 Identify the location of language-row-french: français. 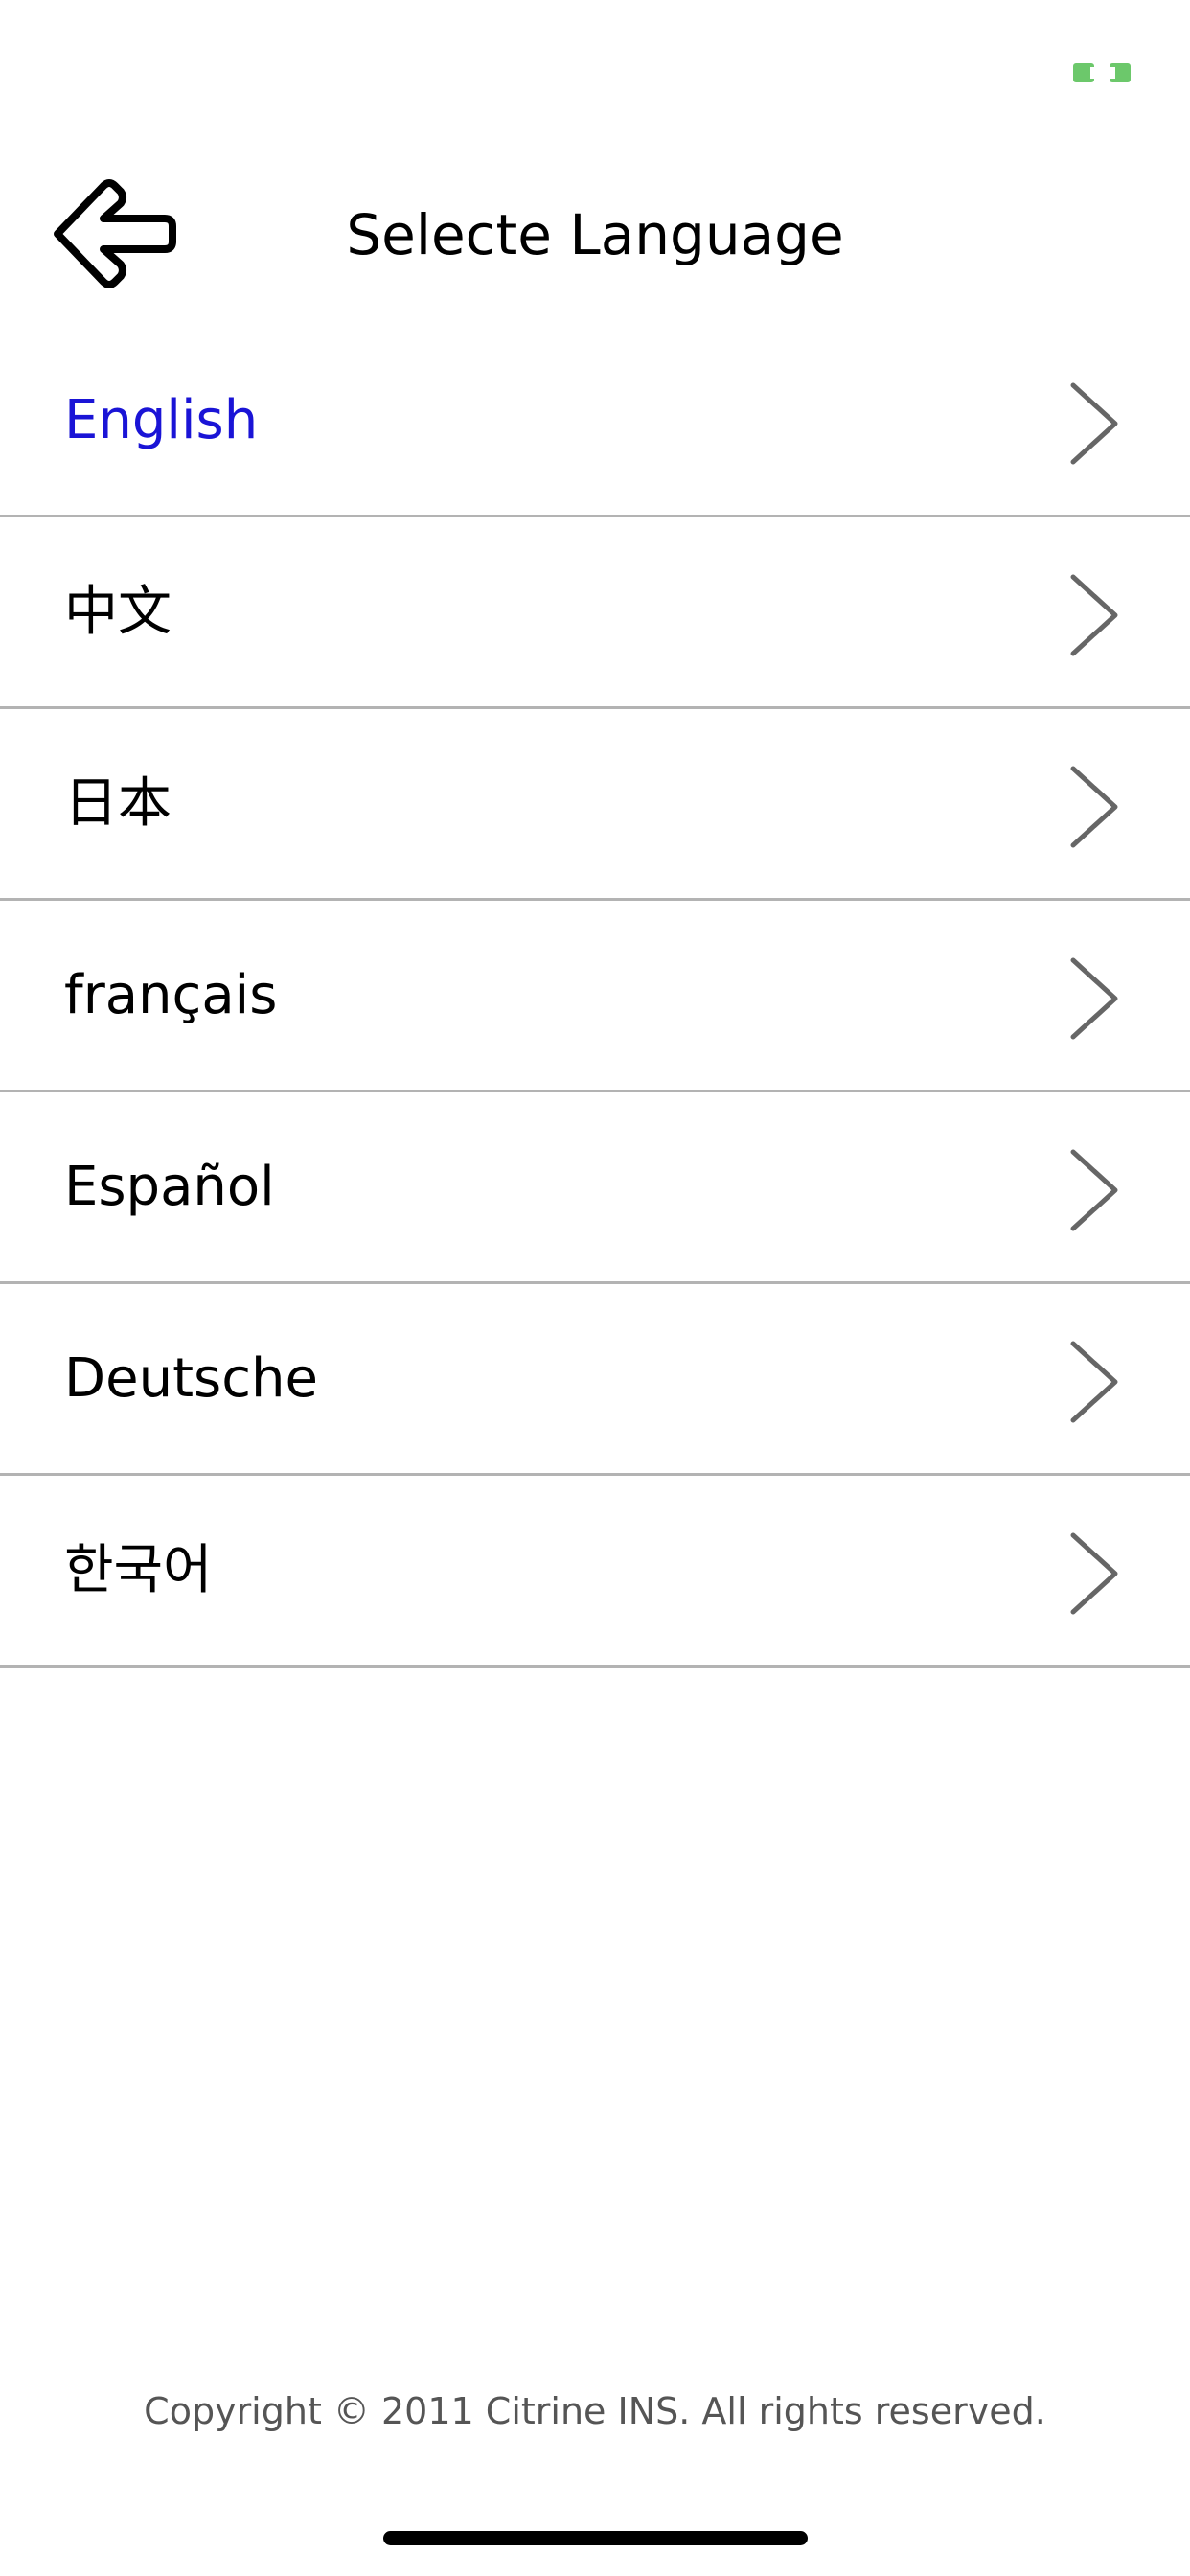
(595, 996).